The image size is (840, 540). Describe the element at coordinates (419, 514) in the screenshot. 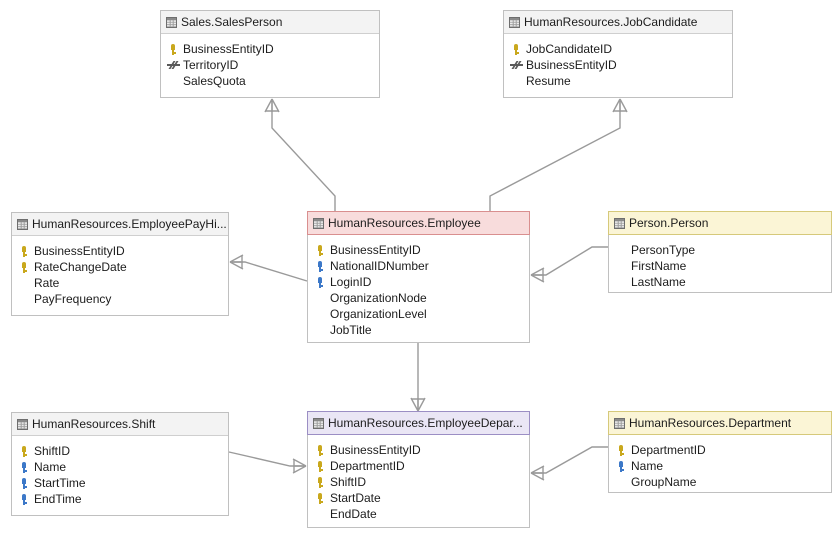

I see `entity-field-row: EndDate` at that location.